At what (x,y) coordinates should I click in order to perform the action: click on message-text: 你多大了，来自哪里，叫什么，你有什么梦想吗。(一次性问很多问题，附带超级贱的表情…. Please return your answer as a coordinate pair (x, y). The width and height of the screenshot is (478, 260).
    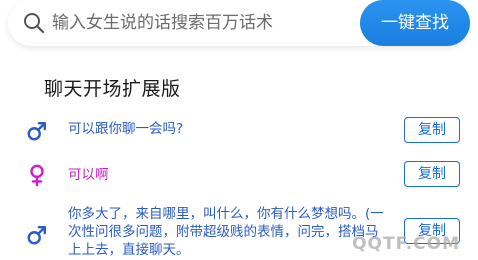
    Looking at the image, I should click on (226, 232).